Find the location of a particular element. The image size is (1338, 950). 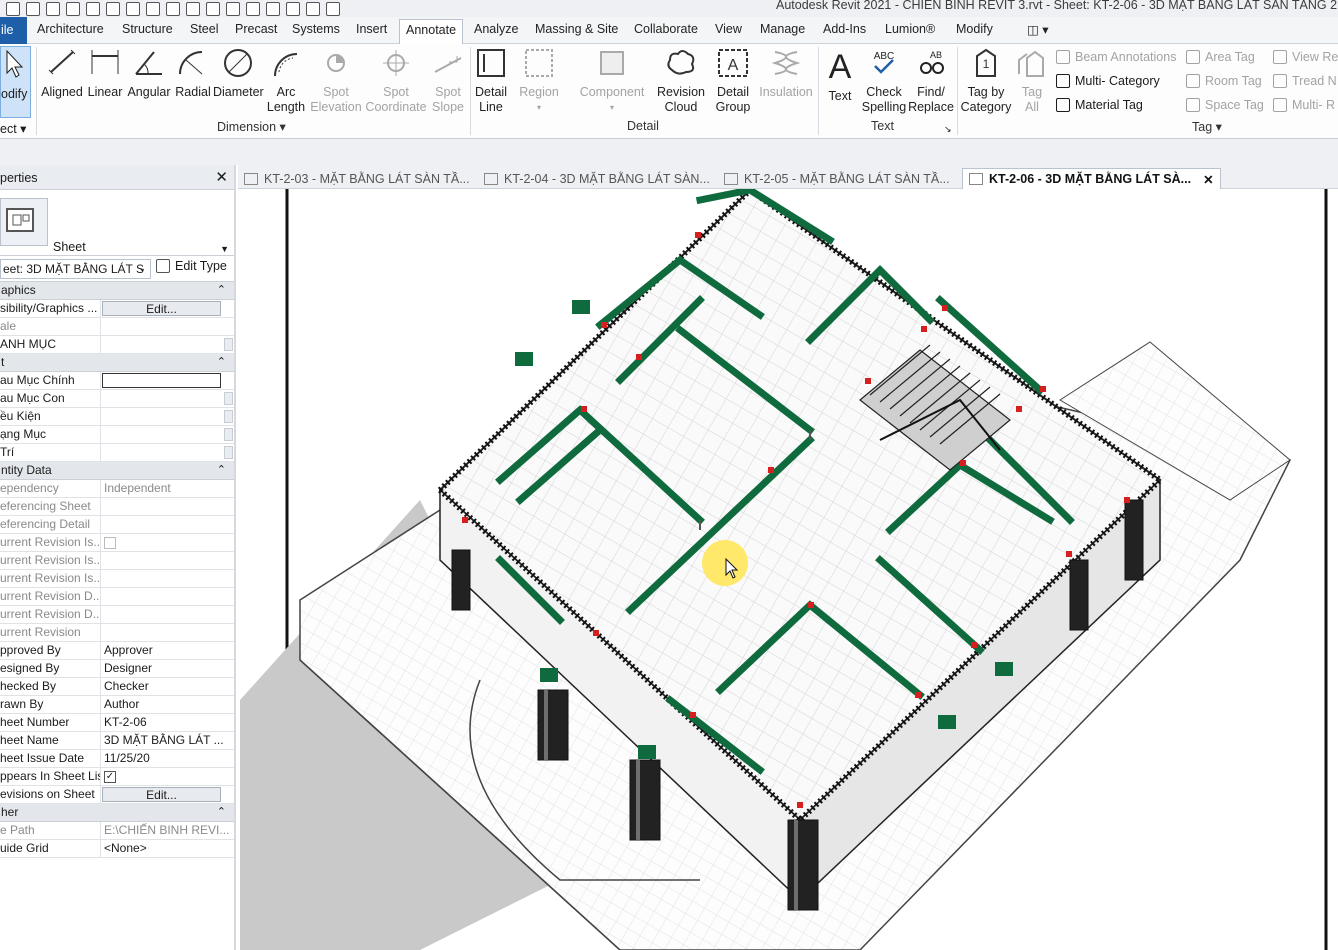

dimension-group-label: Dimension ▾ is located at coordinates (251, 126).